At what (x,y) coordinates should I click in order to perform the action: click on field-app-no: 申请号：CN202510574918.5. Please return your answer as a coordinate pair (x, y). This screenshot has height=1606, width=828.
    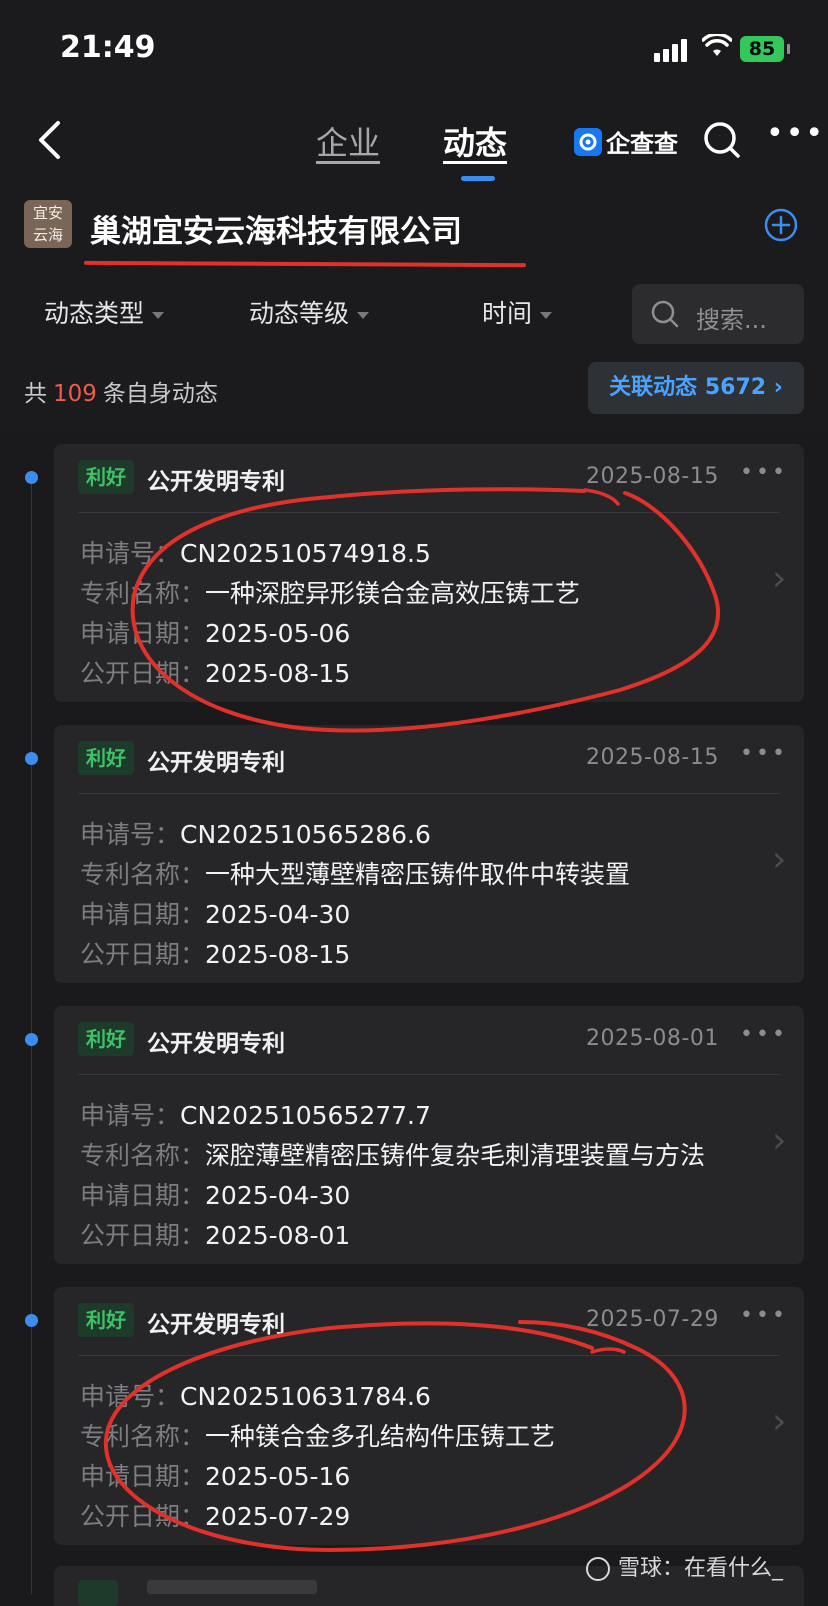
    Looking at the image, I should click on (255, 552).